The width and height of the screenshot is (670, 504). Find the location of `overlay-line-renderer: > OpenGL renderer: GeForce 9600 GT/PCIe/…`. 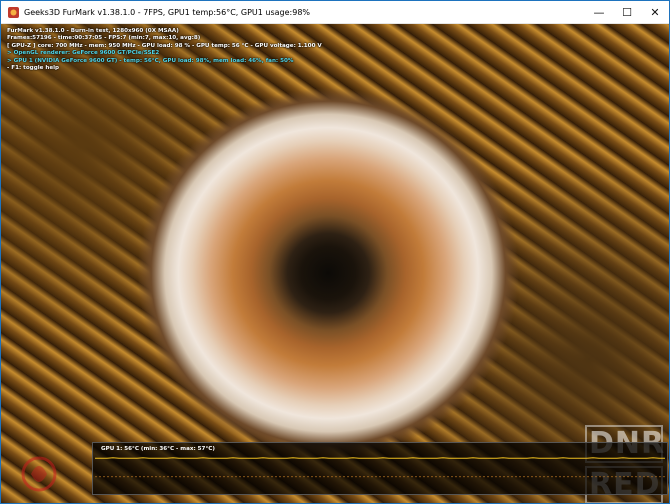

overlay-line-renderer: > OpenGL renderer: GeForce 9600 GT/PCIe/… is located at coordinates (83, 53).